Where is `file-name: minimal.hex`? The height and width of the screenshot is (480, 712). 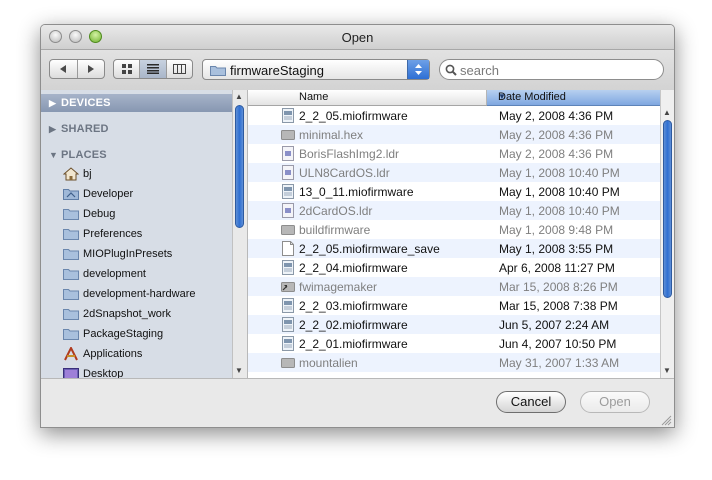
file-name: minimal.hex is located at coordinates (331, 135).